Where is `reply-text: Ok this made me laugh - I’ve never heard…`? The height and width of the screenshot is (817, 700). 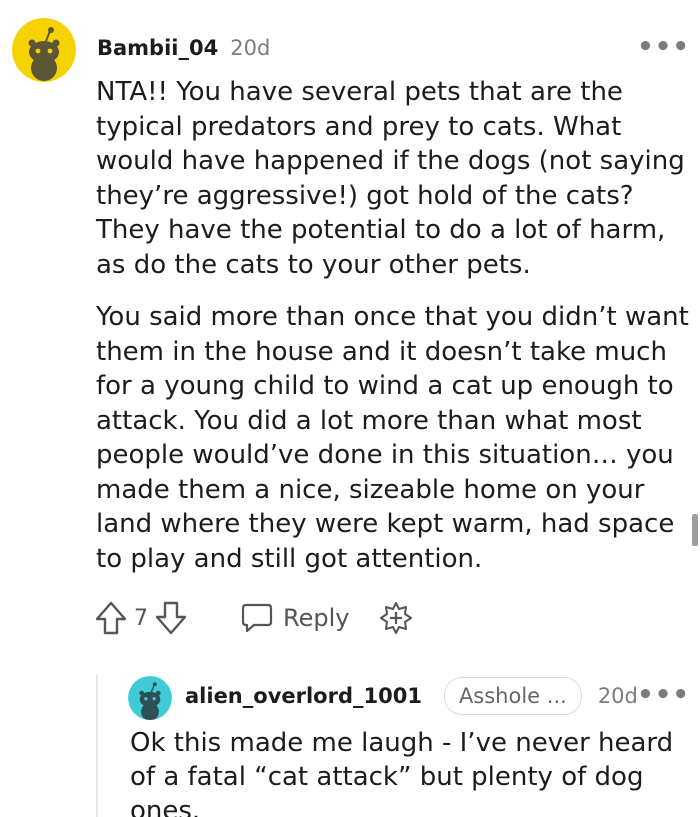
reply-text: Ok this made me laugh - I’ve never heard… is located at coordinates (402, 772).